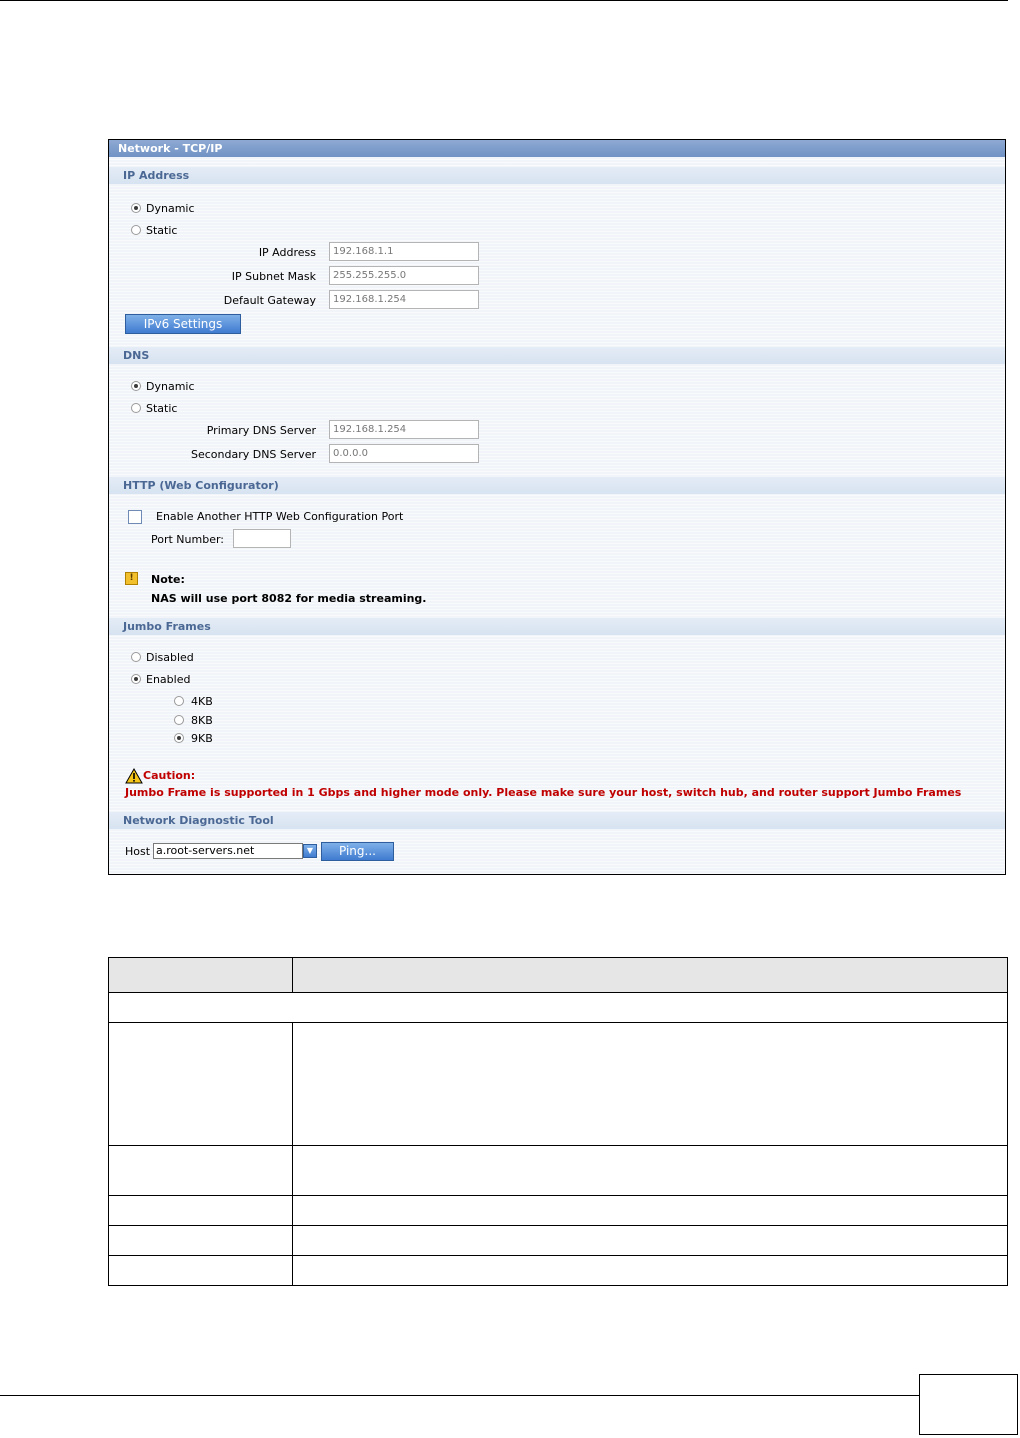  Describe the element at coordinates (134, 776) in the screenshot. I see `caution-icon` at that location.